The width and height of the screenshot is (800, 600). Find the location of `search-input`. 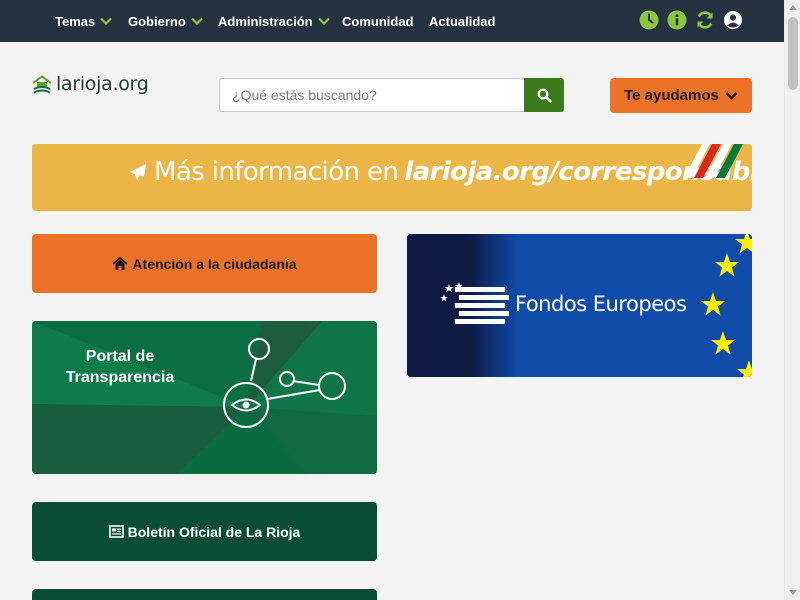

search-input is located at coordinates (371, 95).